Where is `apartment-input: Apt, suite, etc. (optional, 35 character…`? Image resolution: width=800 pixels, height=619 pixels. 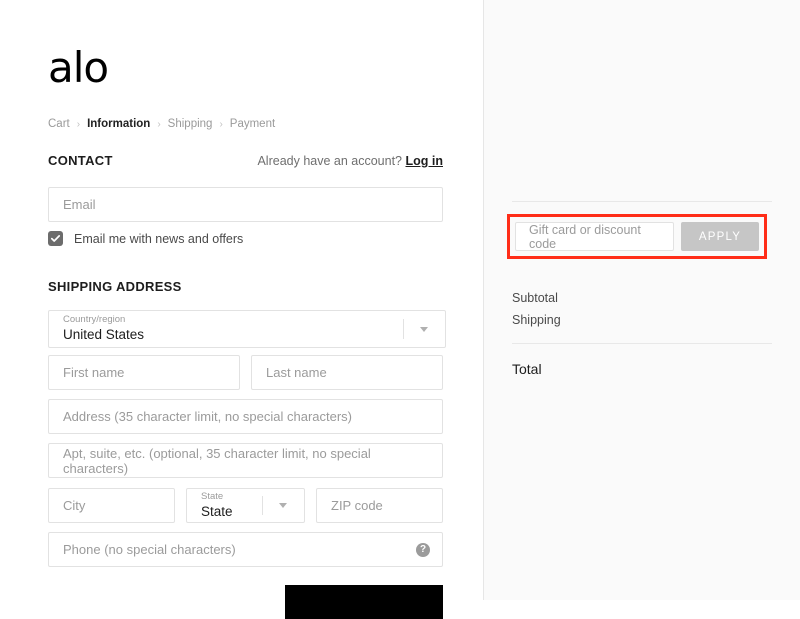 apartment-input: Apt, suite, etc. (optional, 35 character… is located at coordinates (245, 460).